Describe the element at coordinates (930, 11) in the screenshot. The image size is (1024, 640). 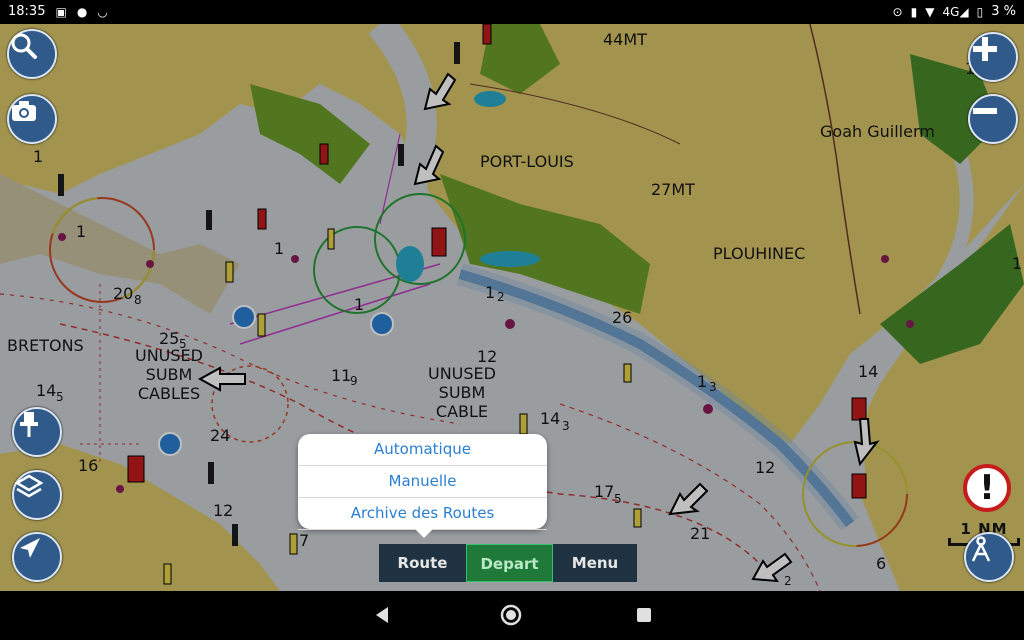
I see `wifi-icon: ▼` at that location.